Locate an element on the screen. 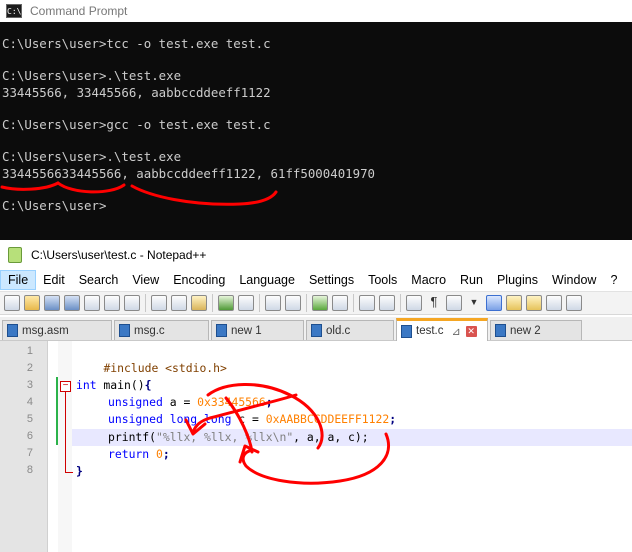 Image resolution: width=632 pixels, height=552 pixels. code-line-4: unsigned a = 0x33445566; is located at coordinates (190, 402).